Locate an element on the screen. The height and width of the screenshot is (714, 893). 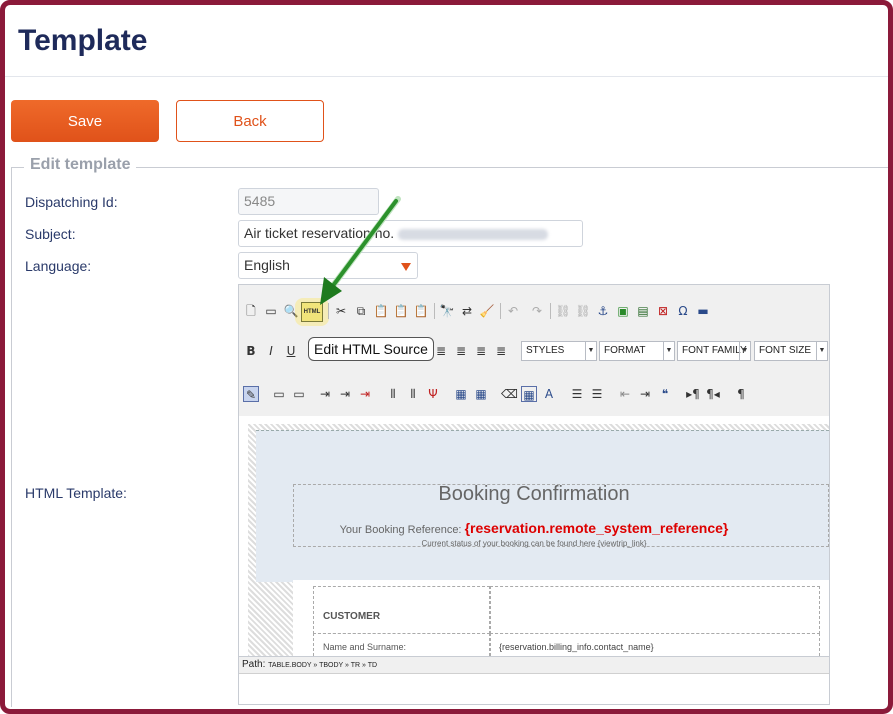
col-before-icon: ⫴ is located at coordinates (393, 394).